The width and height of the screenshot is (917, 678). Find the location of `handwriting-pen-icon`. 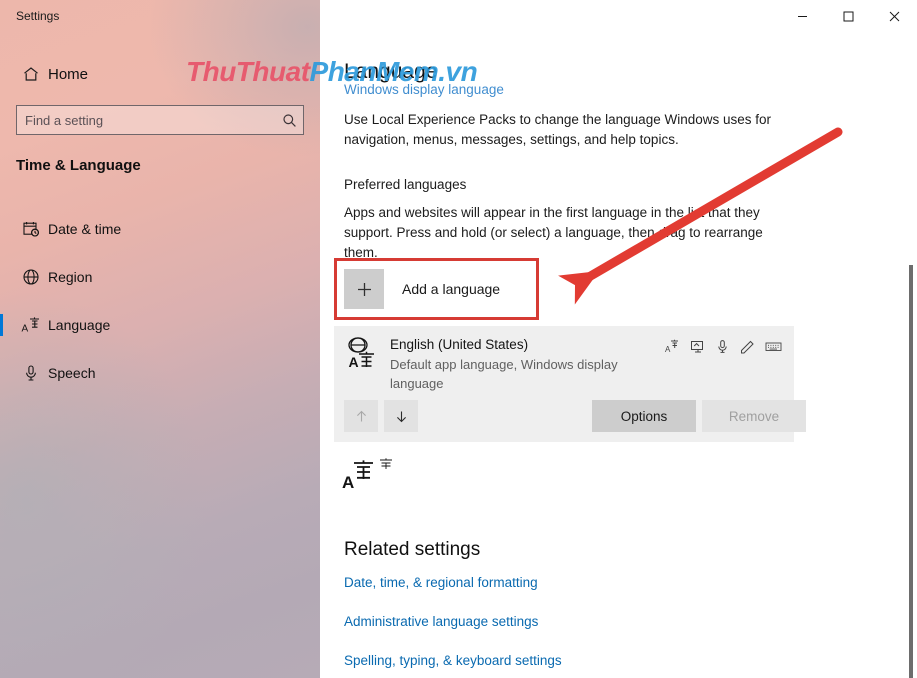

handwriting-pen-icon is located at coordinates (747, 349).